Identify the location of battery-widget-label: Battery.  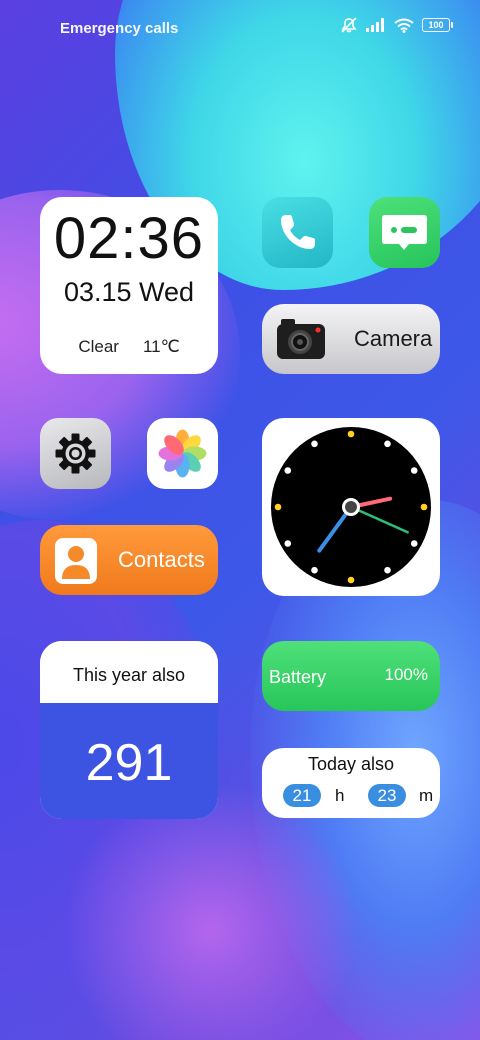
(298, 677).